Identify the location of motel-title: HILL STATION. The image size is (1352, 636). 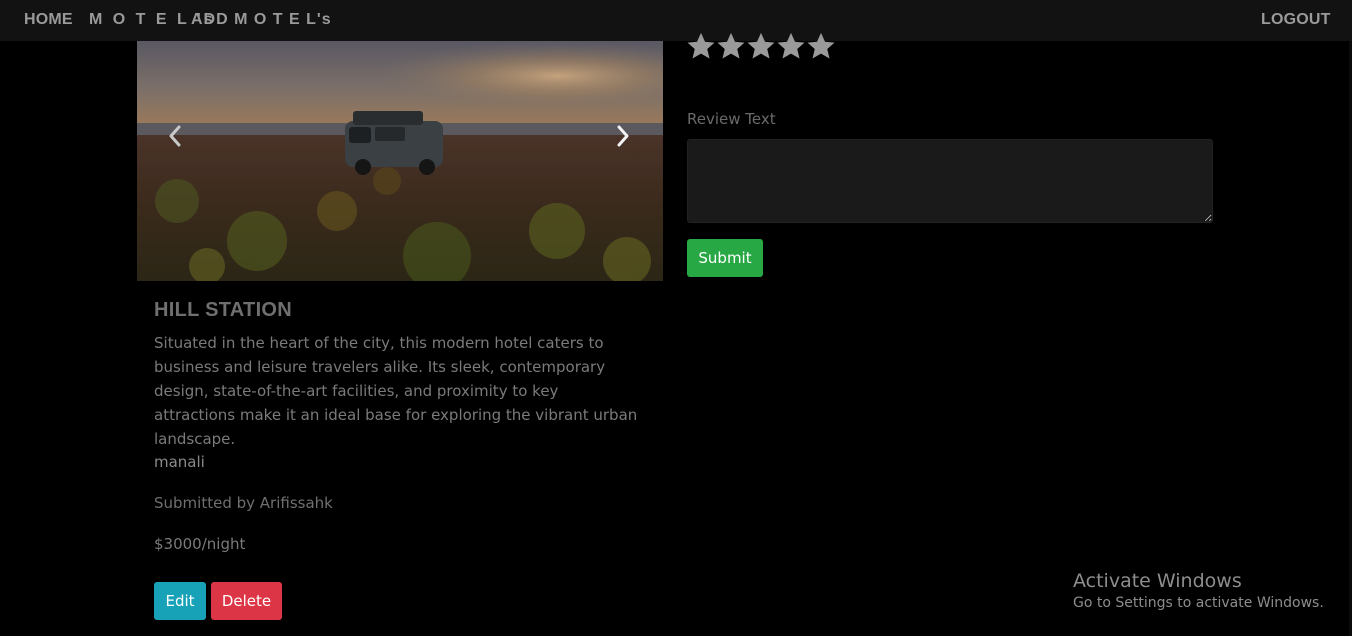
(223, 310).